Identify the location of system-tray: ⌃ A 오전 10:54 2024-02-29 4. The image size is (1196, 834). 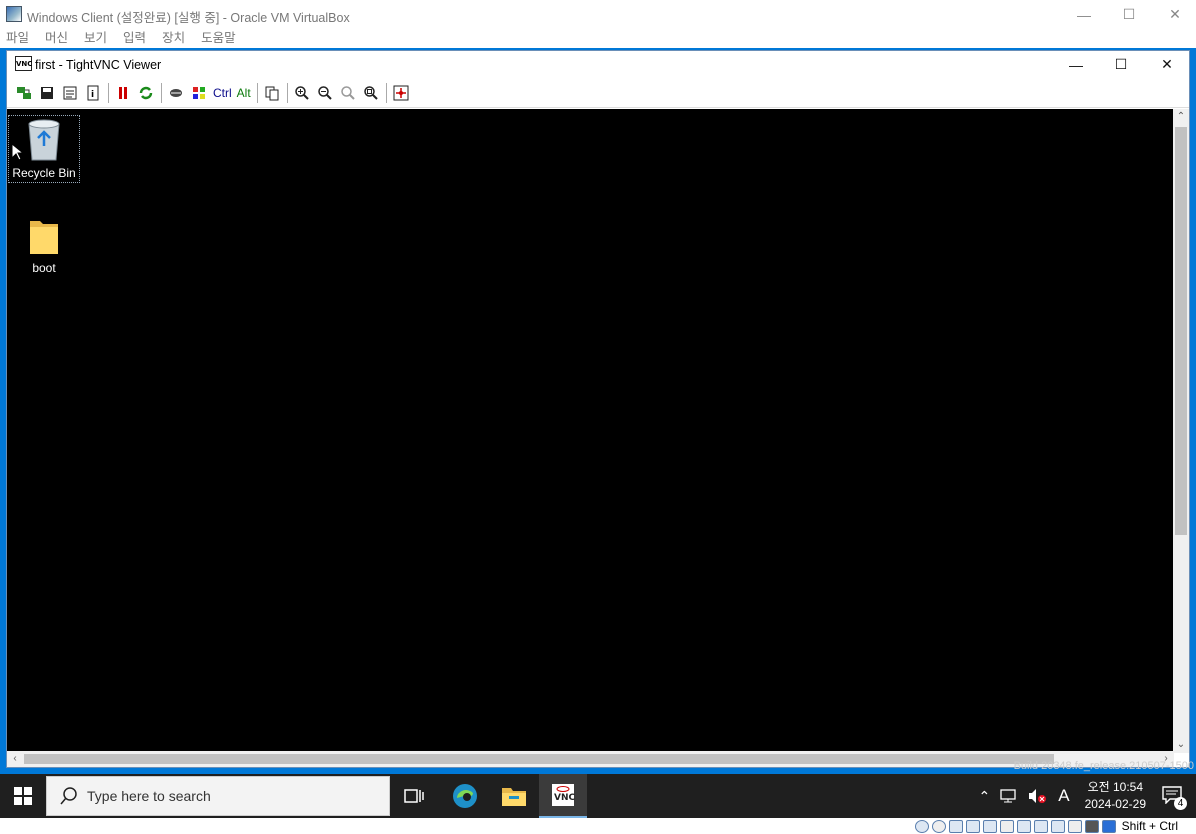
(1085, 796).